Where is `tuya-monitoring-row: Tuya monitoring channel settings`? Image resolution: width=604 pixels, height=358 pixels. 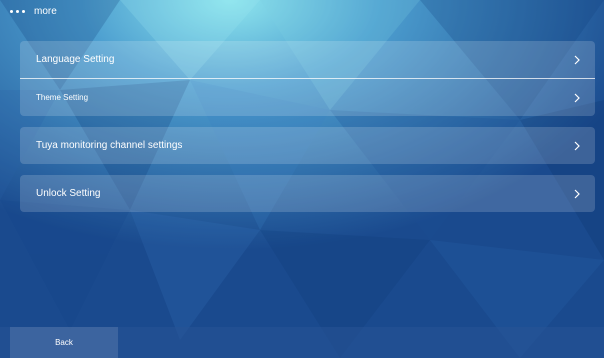 tuya-monitoring-row: Tuya monitoring channel settings is located at coordinates (307, 145).